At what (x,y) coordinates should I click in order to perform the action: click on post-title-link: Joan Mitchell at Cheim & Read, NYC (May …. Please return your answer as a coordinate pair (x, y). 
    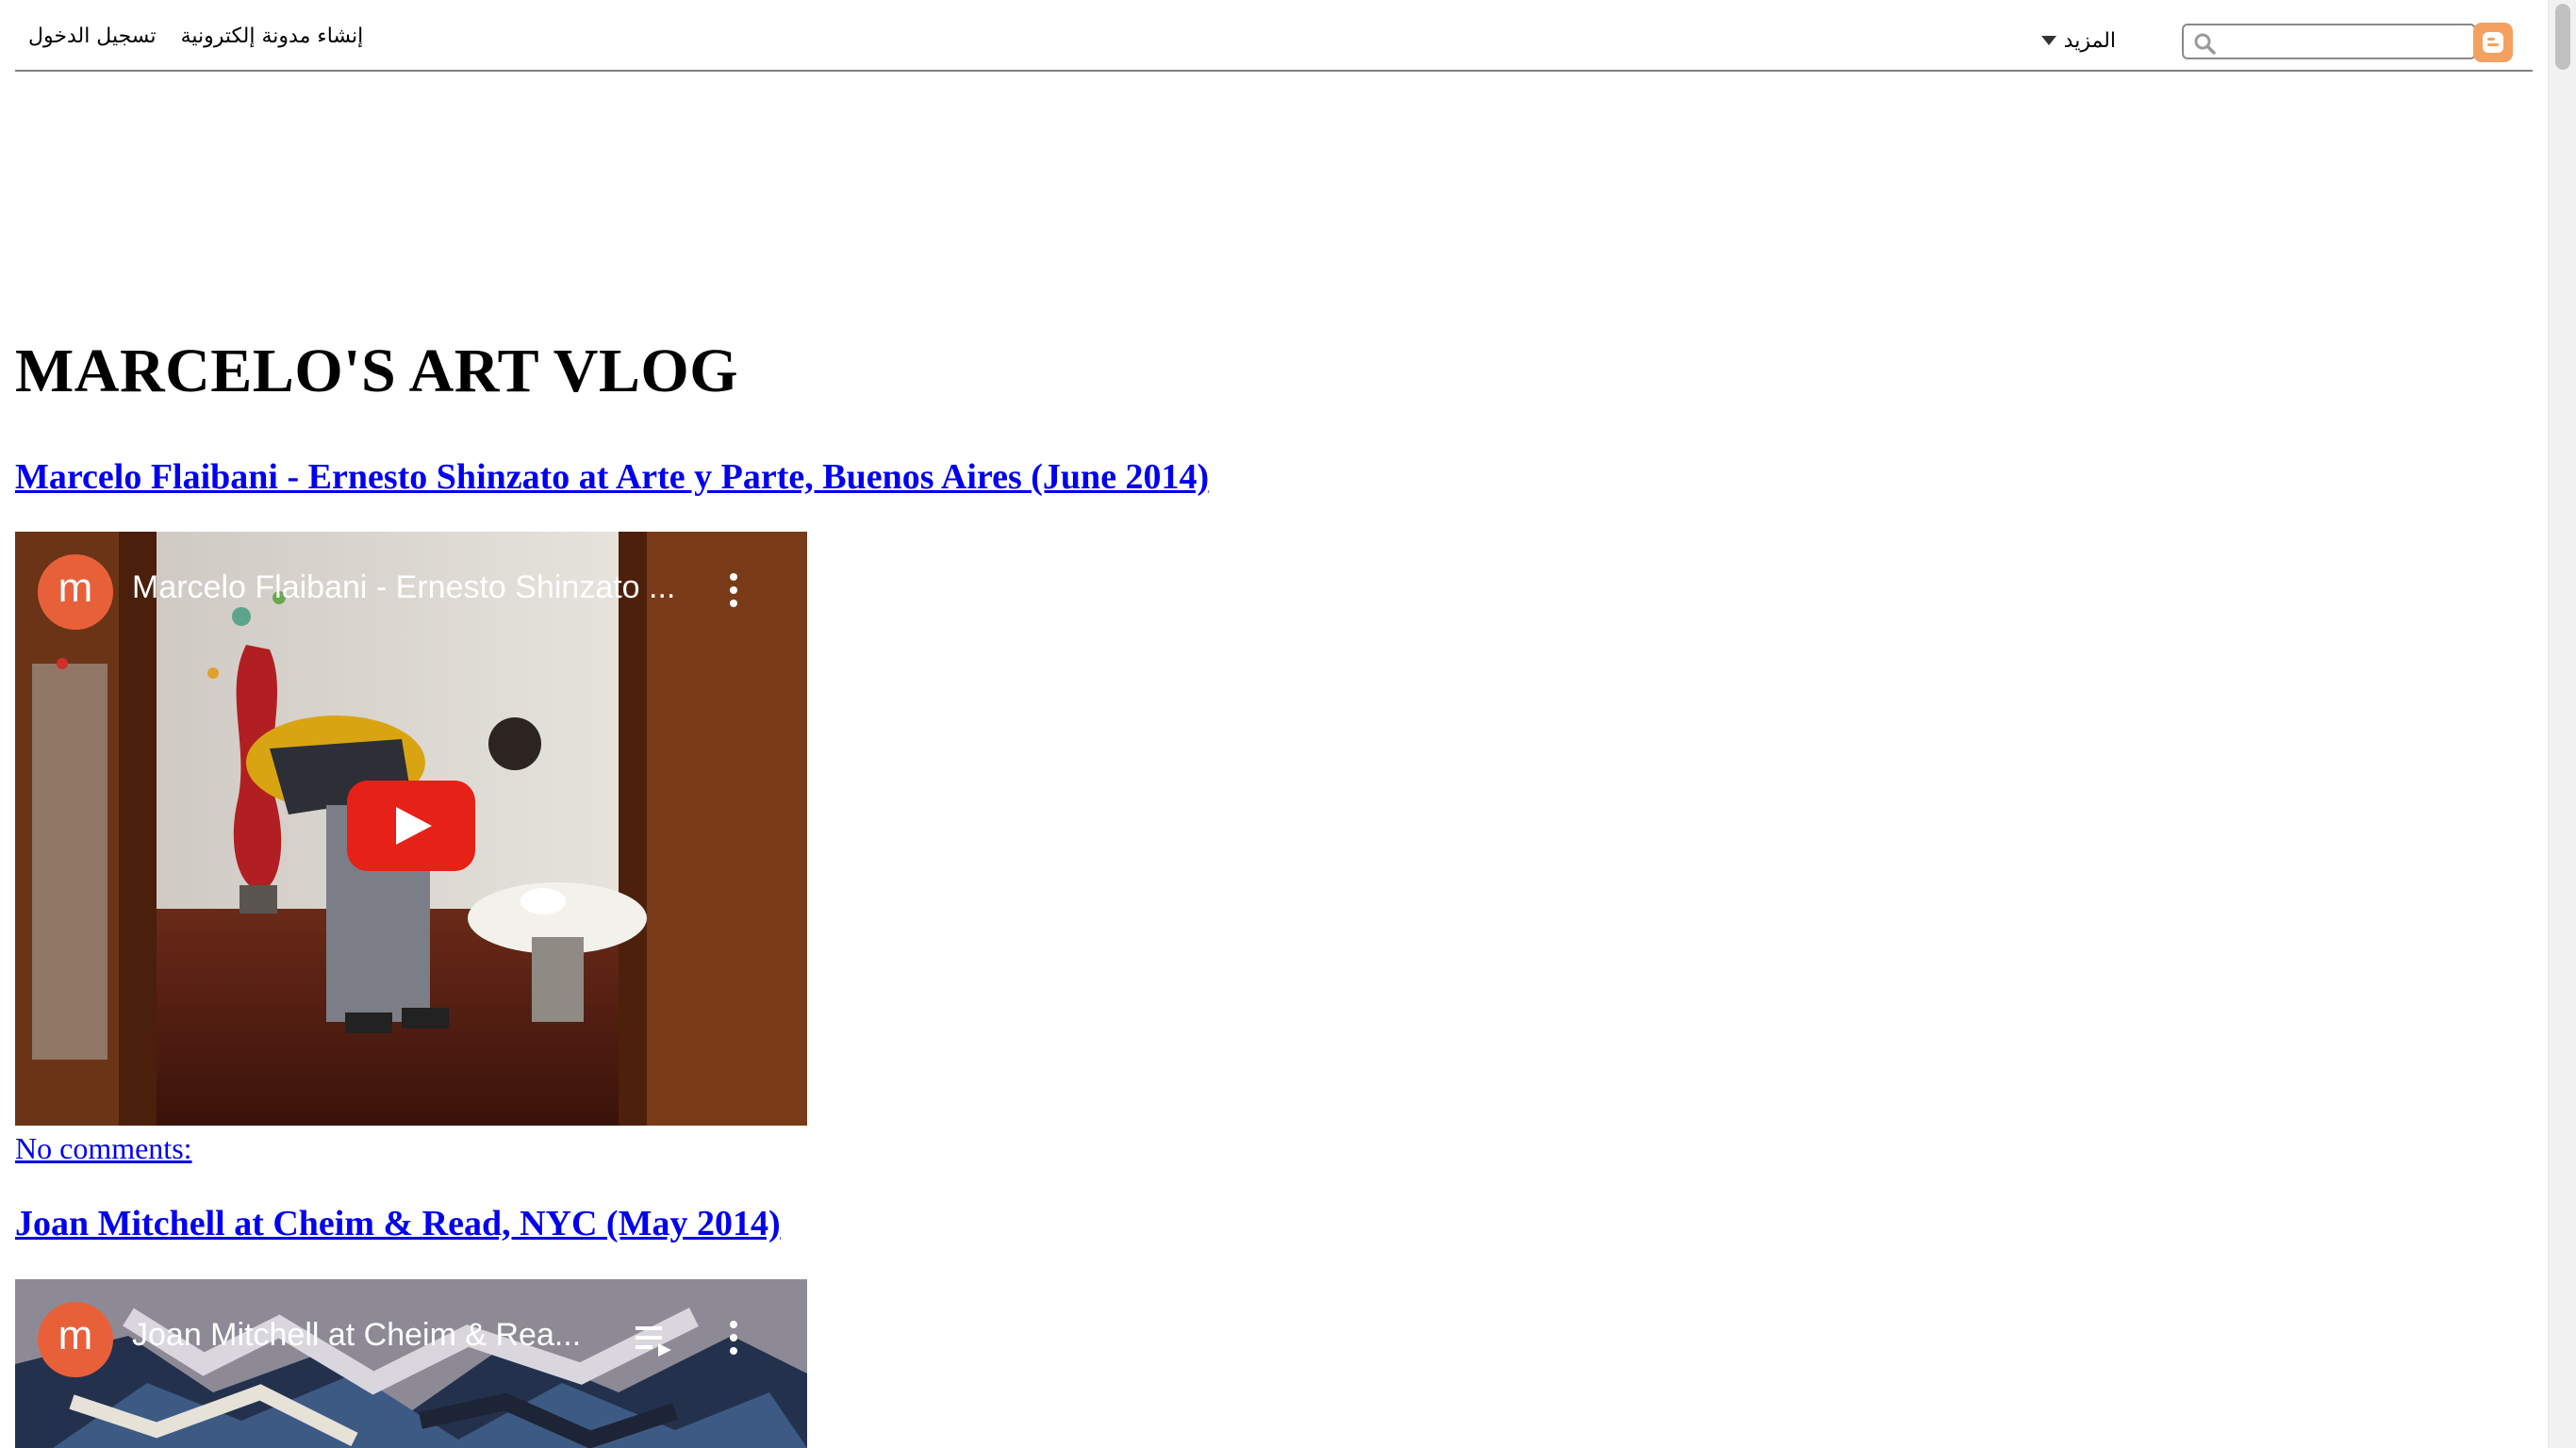
    Looking at the image, I should click on (398, 1223).